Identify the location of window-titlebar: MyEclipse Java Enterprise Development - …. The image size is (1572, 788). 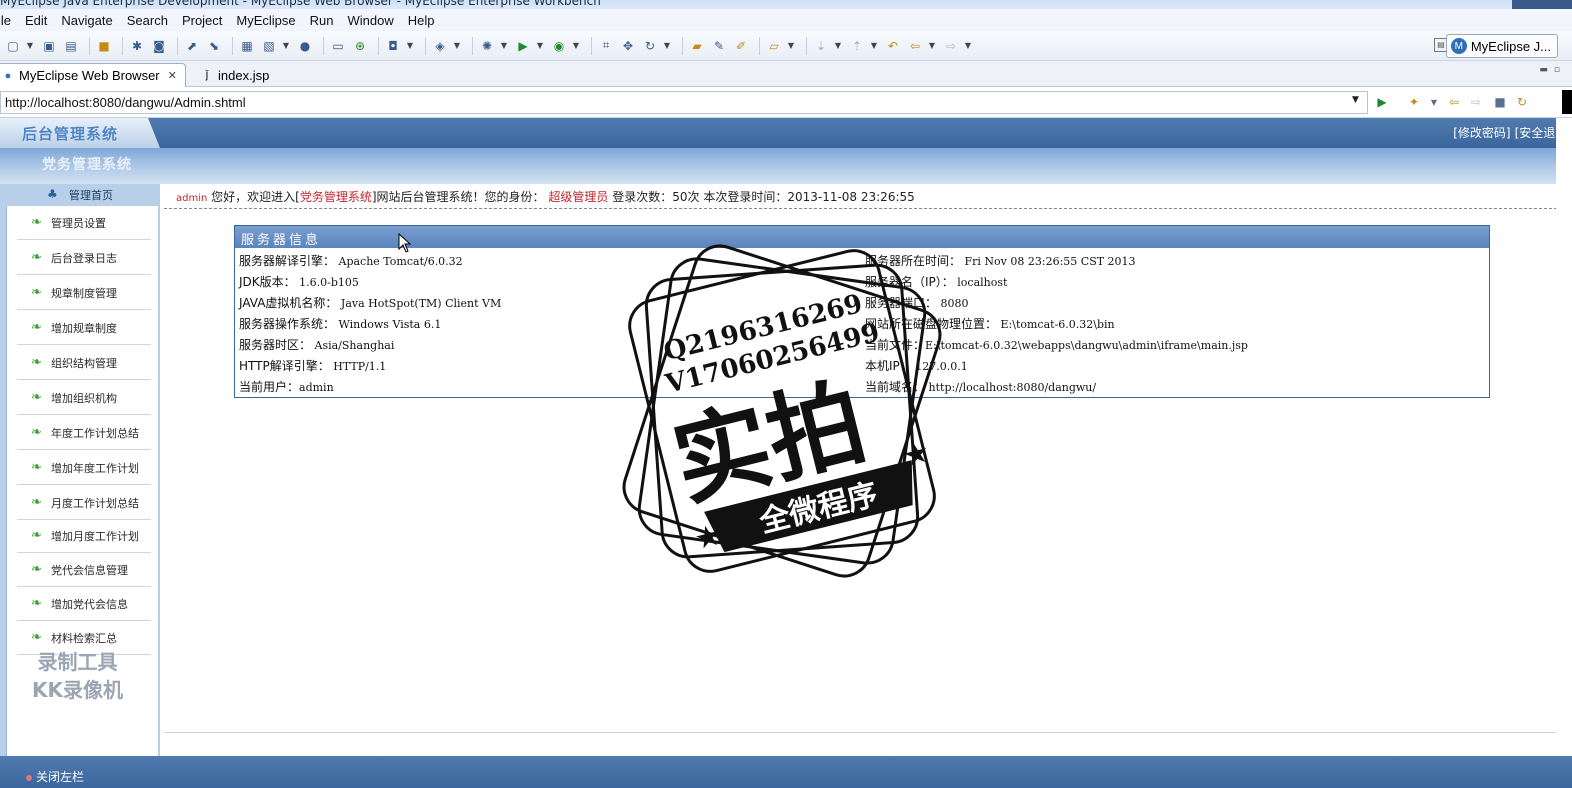
(786, 4).